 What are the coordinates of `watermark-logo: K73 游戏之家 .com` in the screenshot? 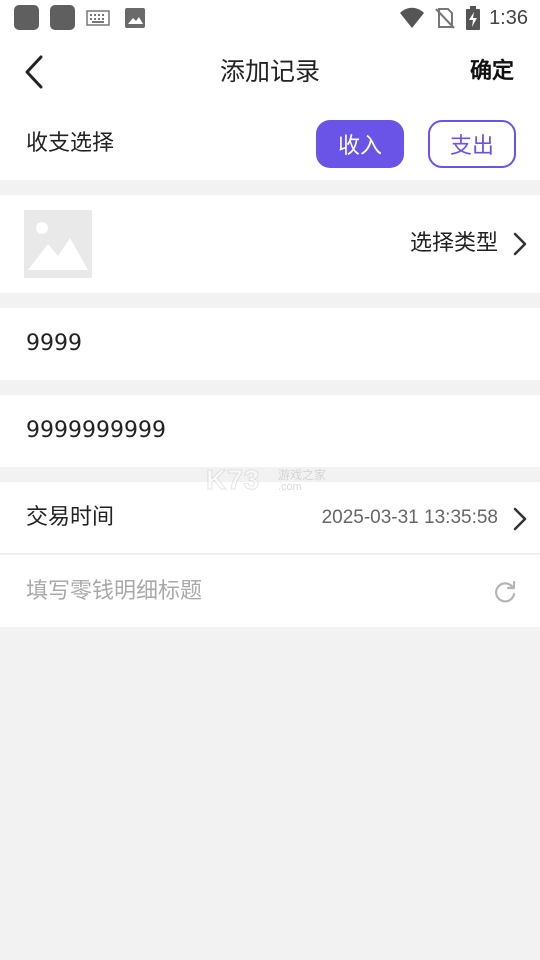 It's located at (266, 480).